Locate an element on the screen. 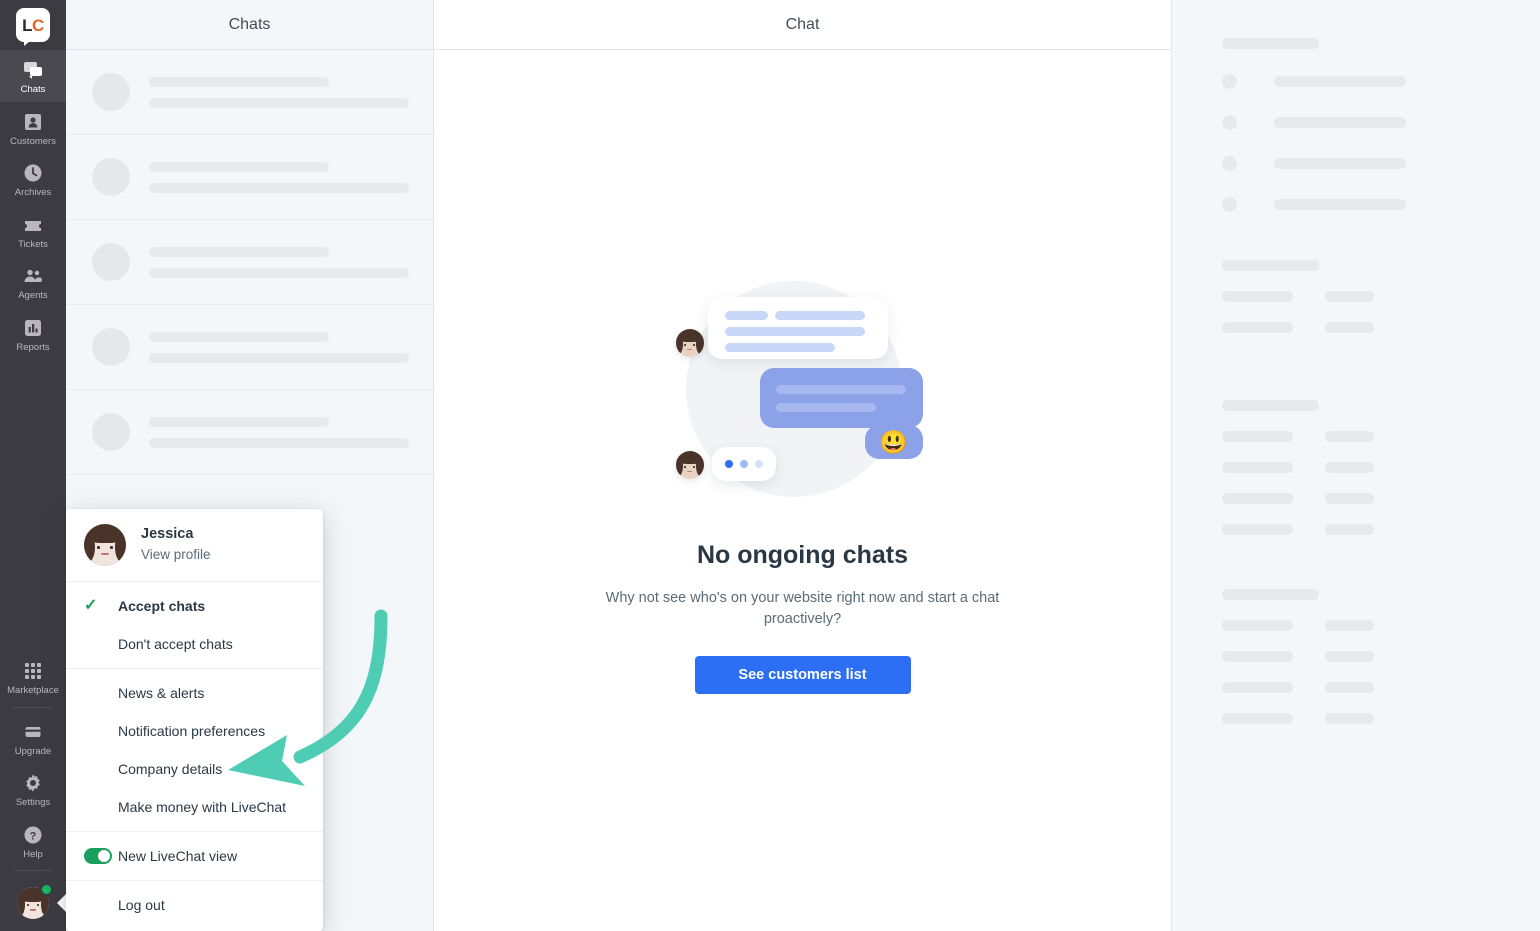  menu-item-dont-accept-chats: Don't accept chats is located at coordinates (194, 644).